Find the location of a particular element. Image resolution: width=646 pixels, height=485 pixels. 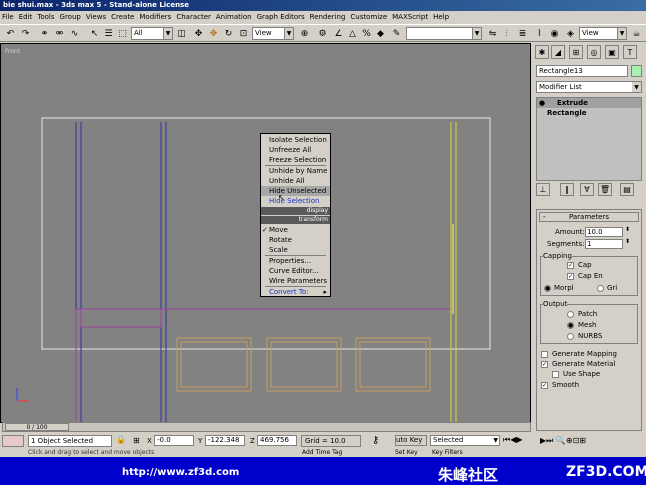

move-icon: ✥ is located at coordinates (213, 33).